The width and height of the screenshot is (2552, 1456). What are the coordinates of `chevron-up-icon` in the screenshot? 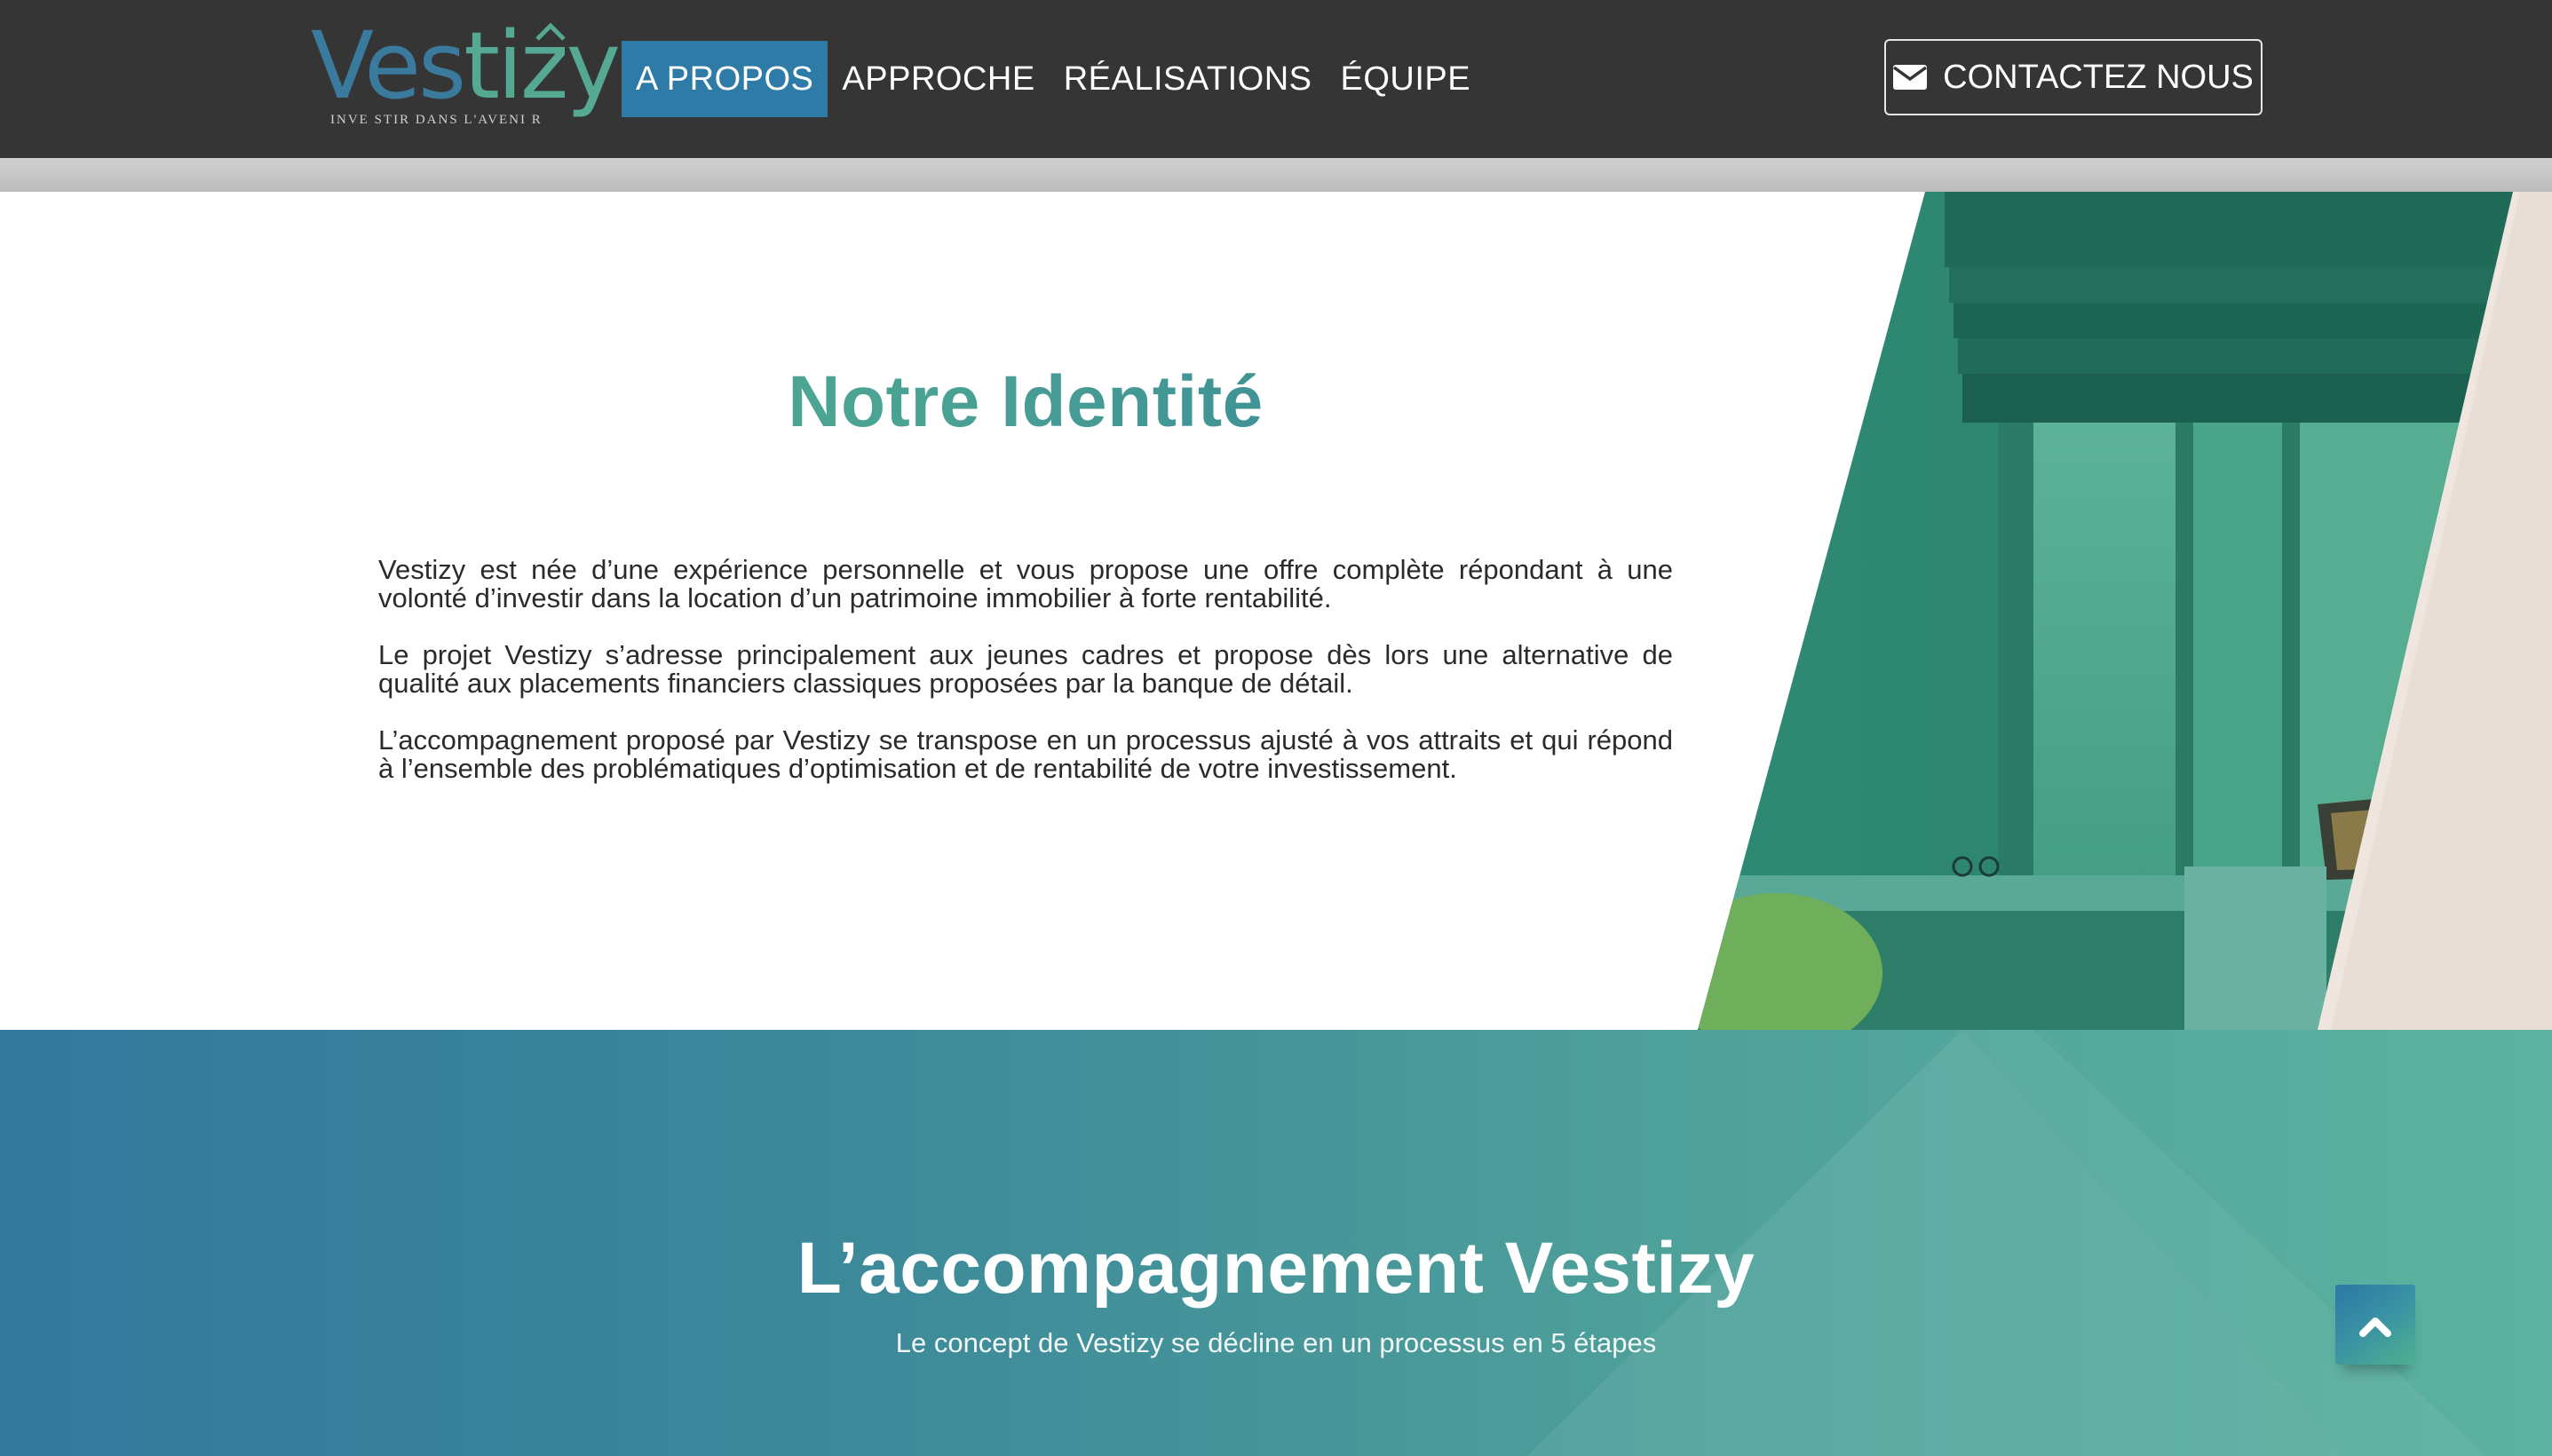 It's located at (2375, 1327).